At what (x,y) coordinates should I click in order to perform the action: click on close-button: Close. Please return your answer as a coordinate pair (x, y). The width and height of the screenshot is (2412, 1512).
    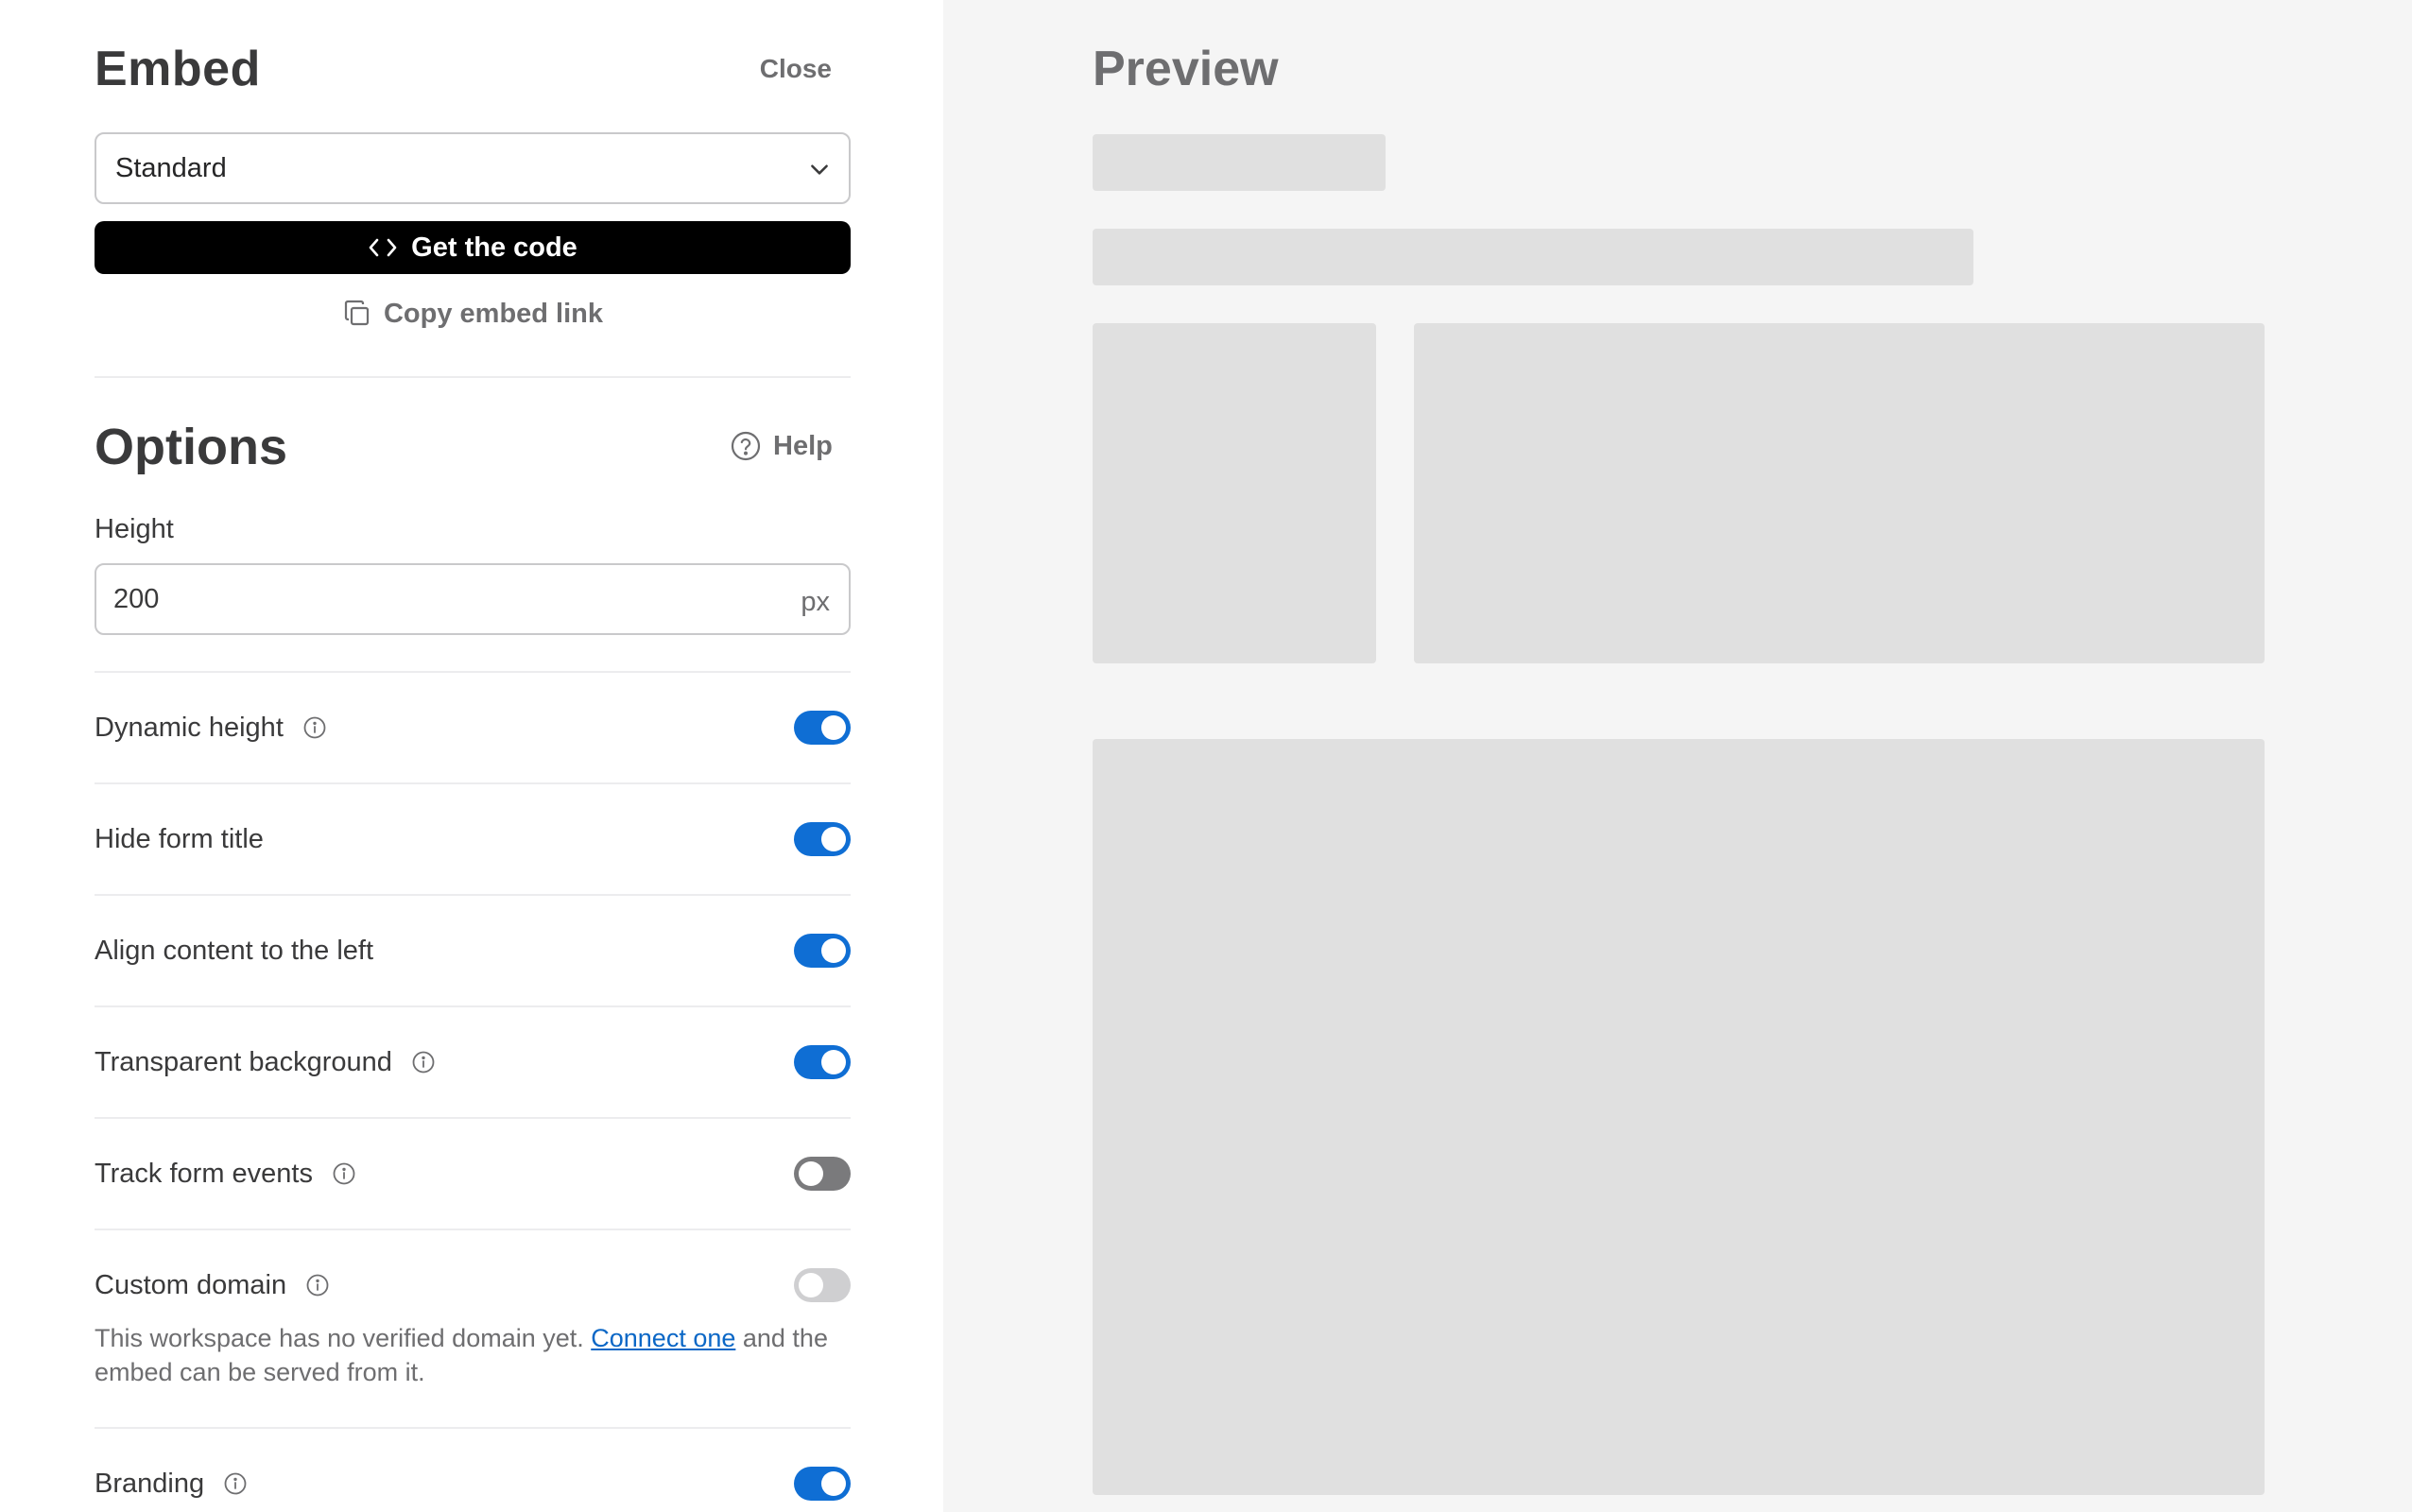
    Looking at the image, I should click on (796, 69).